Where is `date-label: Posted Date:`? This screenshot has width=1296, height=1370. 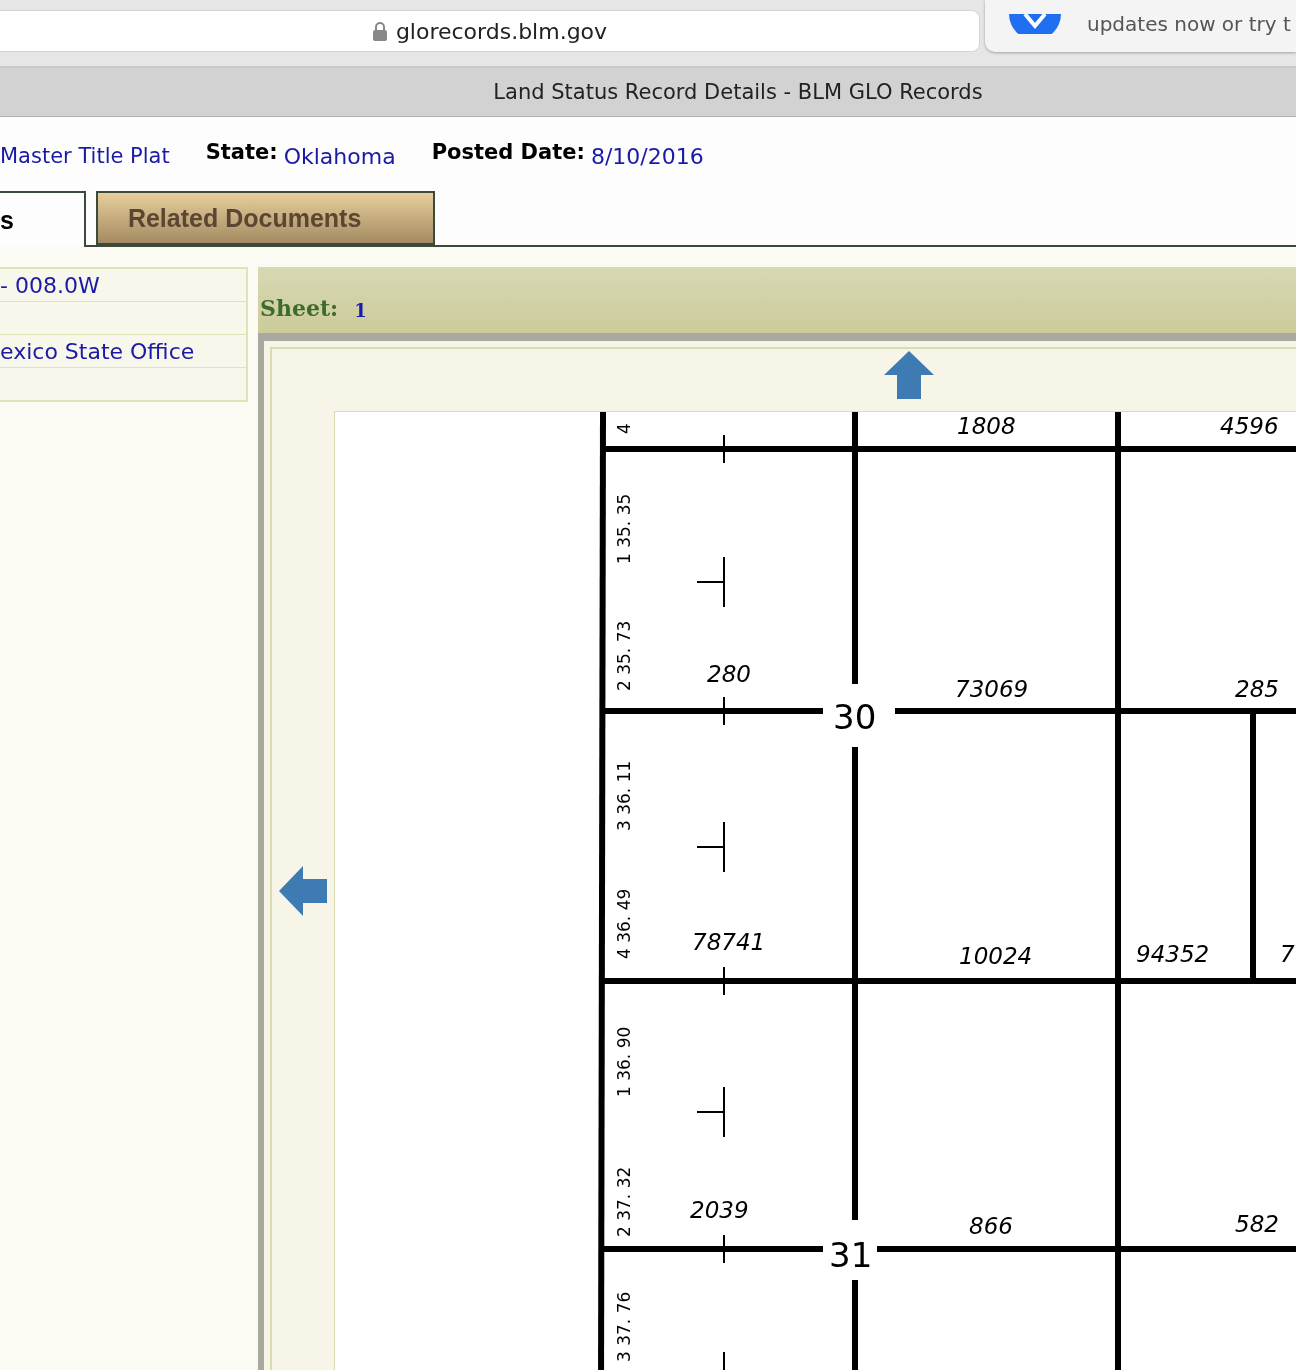 date-label: Posted Date: is located at coordinates (508, 151).